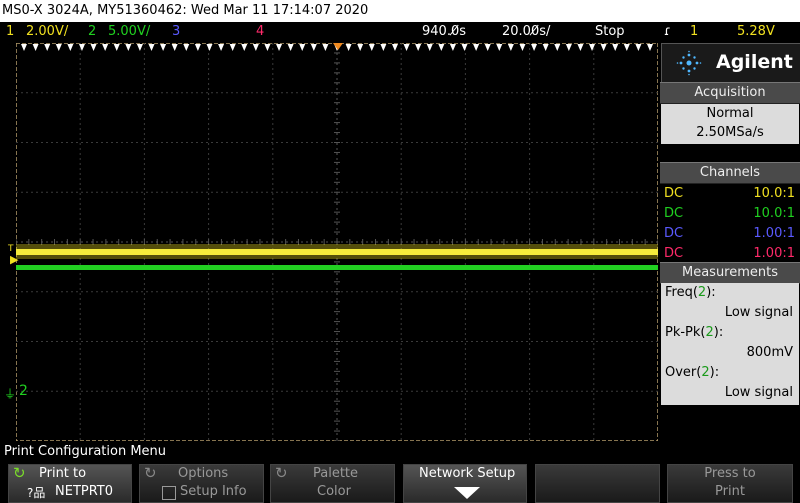 The height and width of the screenshot is (503, 800). Describe the element at coordinates (129, 32) in the screenshot. I see `ch2-scale: 5.00V/` at that location.